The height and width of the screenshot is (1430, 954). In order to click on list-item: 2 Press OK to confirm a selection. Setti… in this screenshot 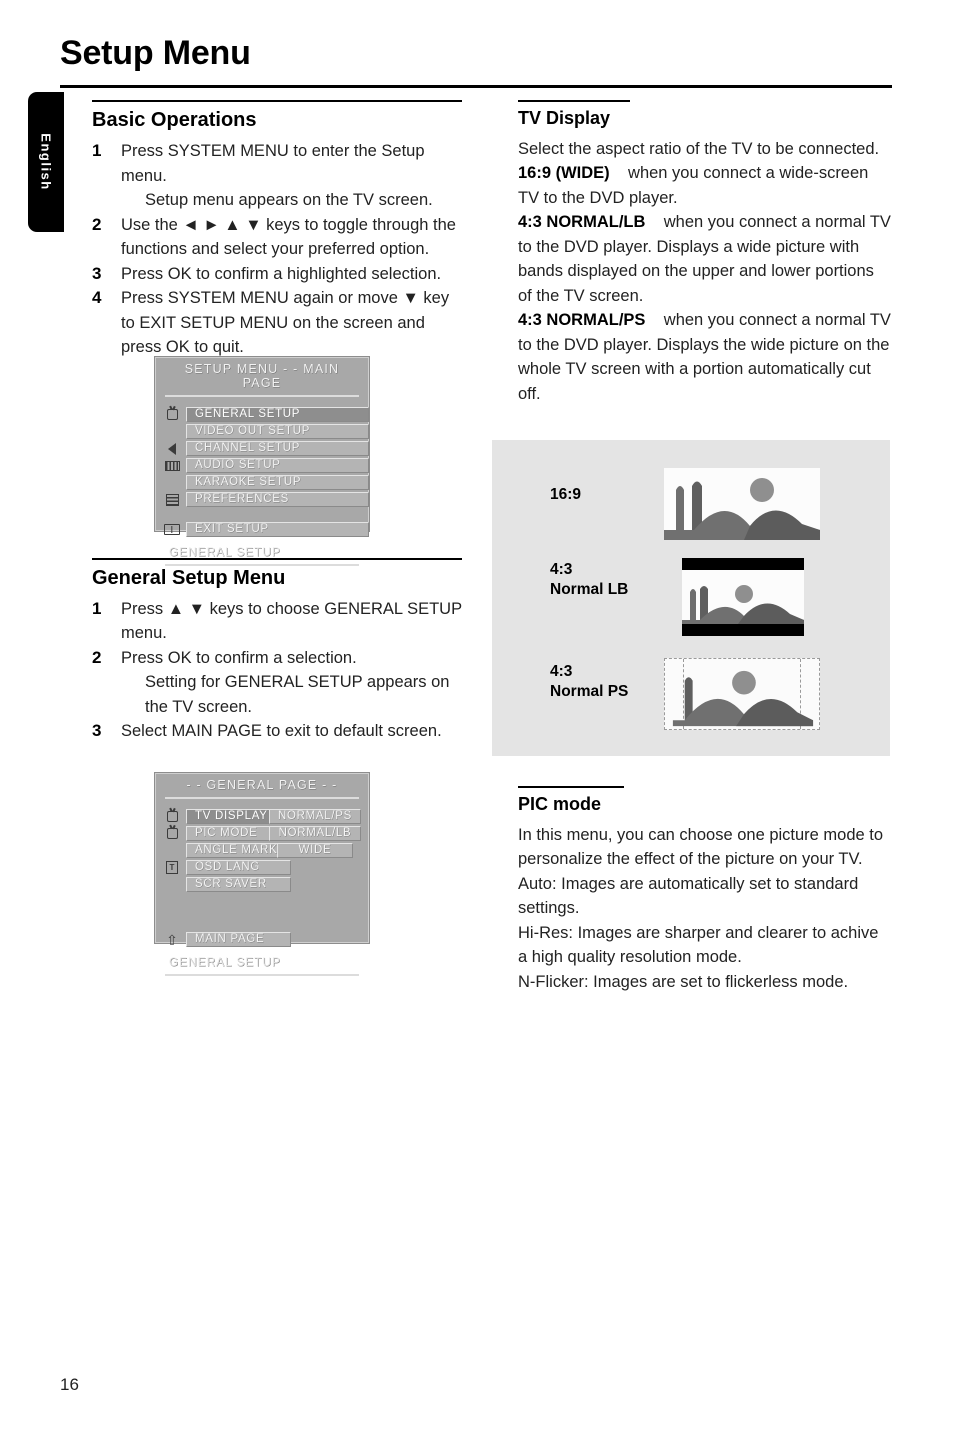, I will do `click(278, 683)`.